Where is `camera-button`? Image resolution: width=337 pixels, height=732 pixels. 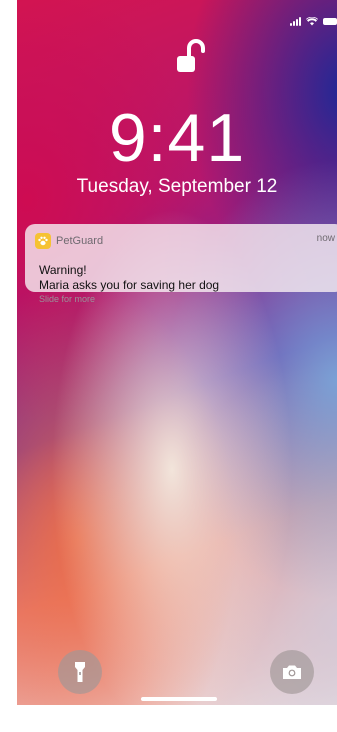
camera-button is located at coordinates (292, 672).